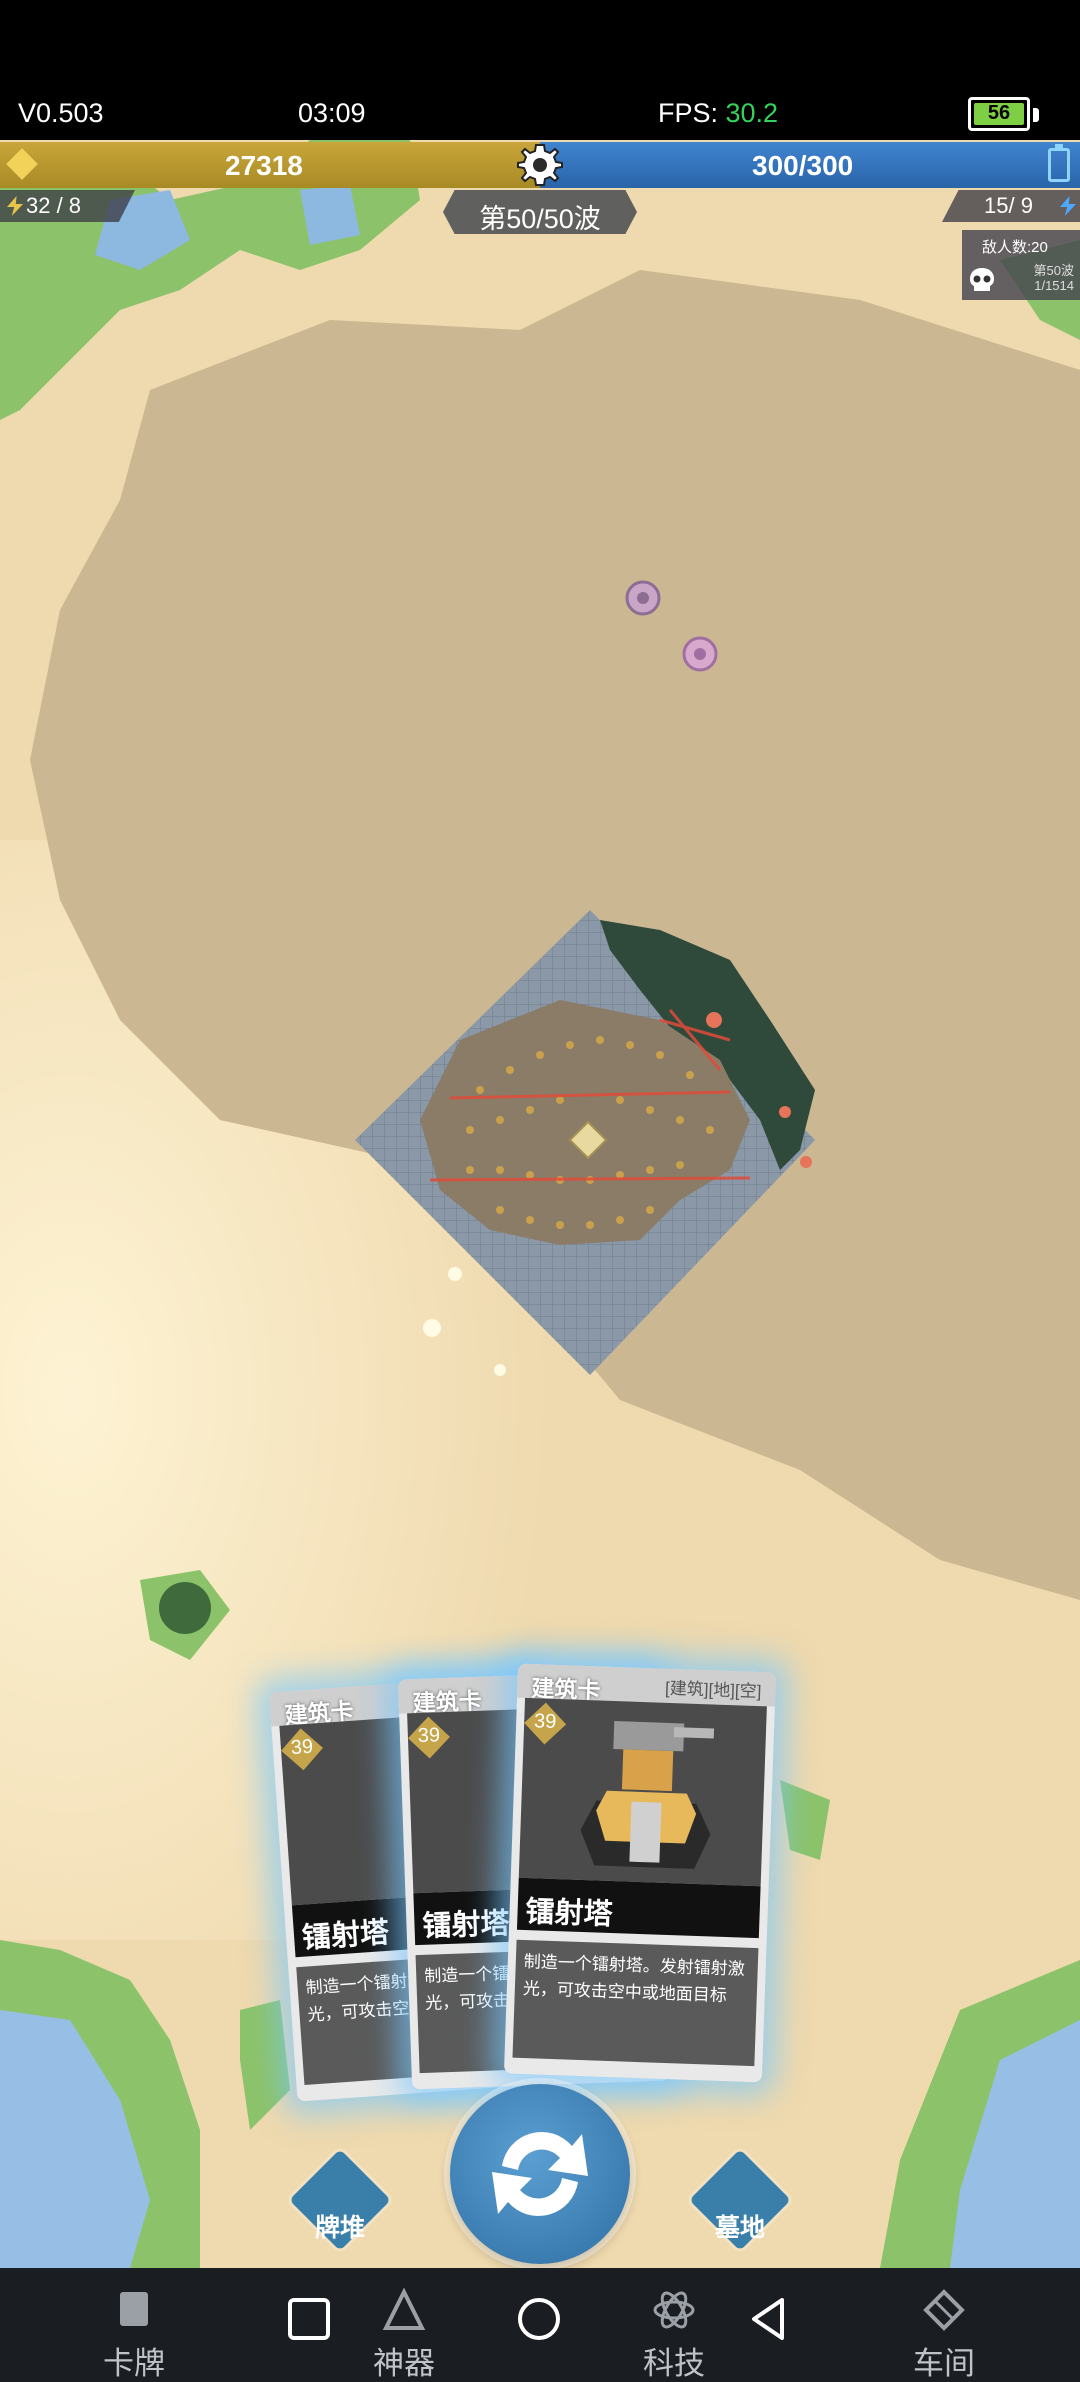  What do you see at coordinates (803, 165) in the screenshot?
I see `energy-amount: 300/300` at bounding box center [803, 165].